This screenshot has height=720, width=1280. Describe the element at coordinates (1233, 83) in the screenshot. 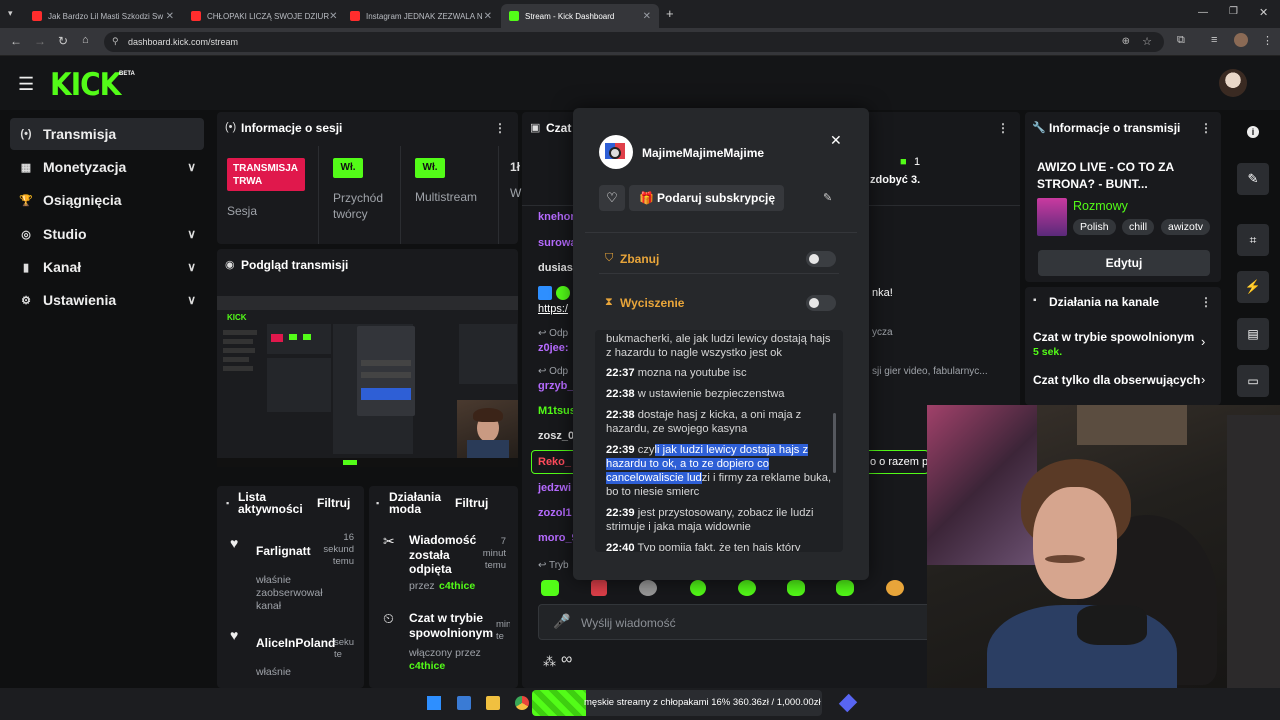

I see `user-avatar` at that location.